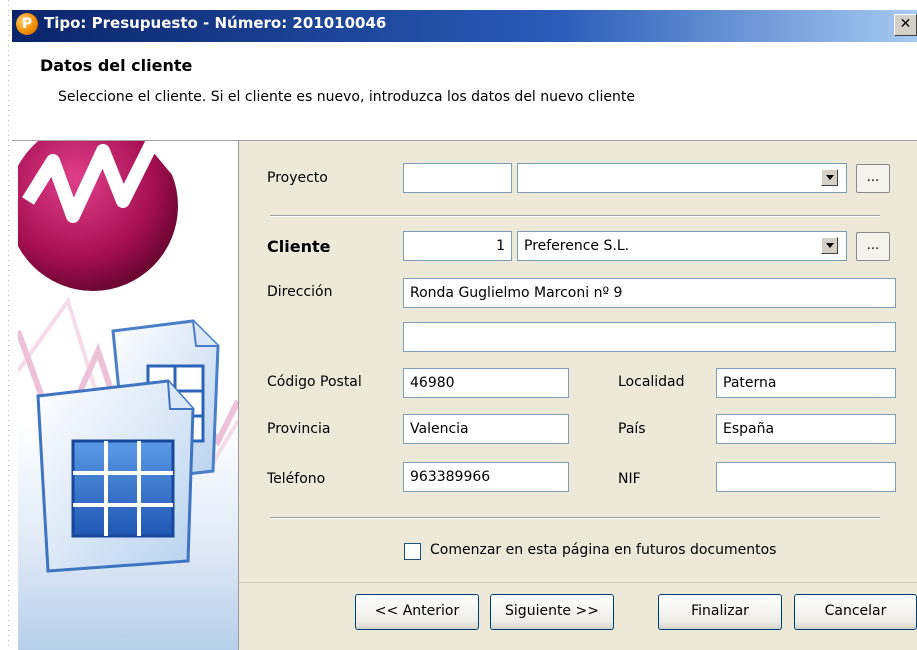  Describe the element at coordinates (314, 382) in the screenshot. I see `codigo-postal-label: Código Postal` at that location.